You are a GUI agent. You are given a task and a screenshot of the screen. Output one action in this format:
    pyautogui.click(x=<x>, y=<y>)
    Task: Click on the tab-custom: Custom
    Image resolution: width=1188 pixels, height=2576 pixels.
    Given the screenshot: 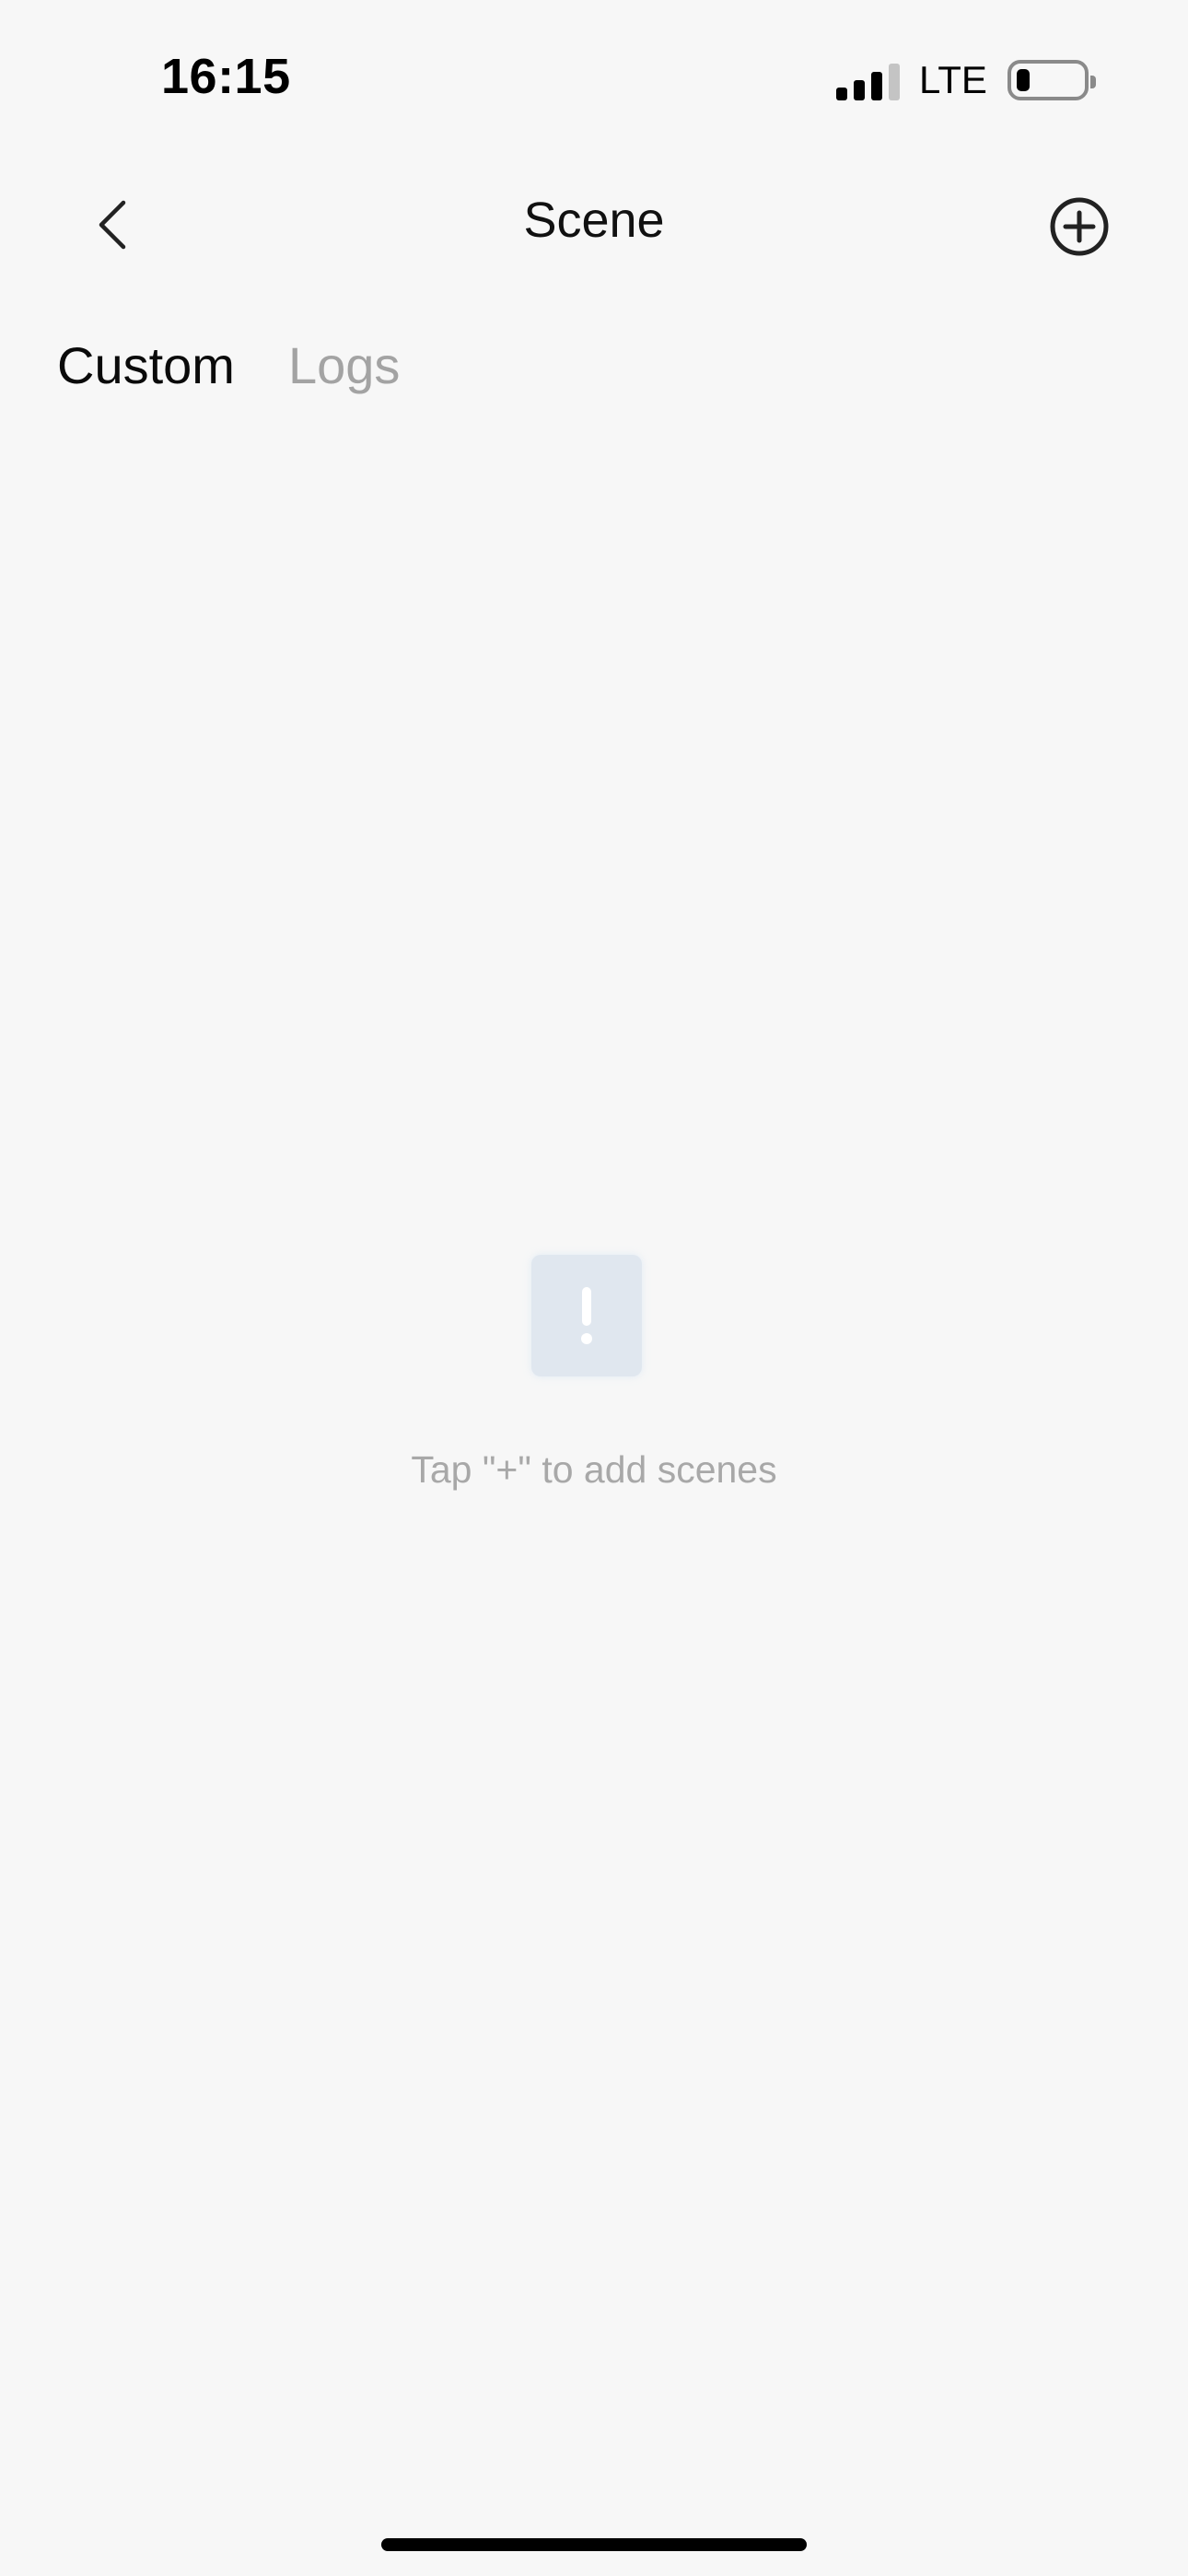 What is the action you would take?
    pyautogui.click(x=146, y=365)
    